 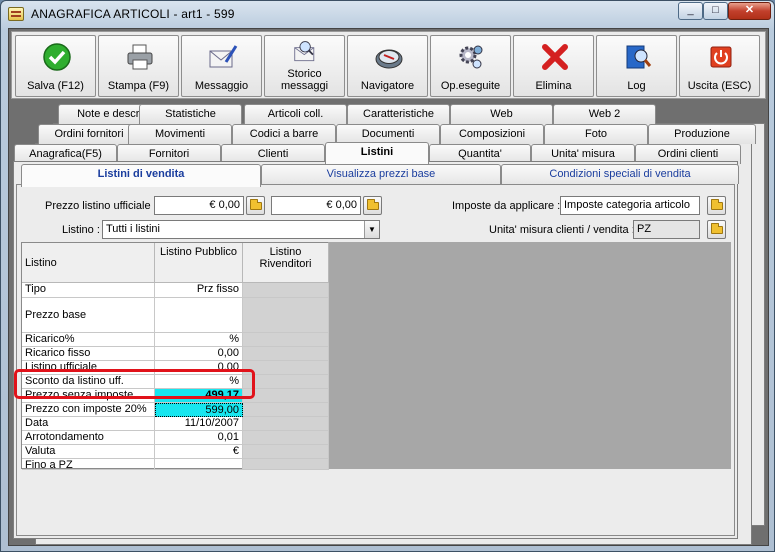 I want to click on log-button: Log, so click(x=636, y=66).